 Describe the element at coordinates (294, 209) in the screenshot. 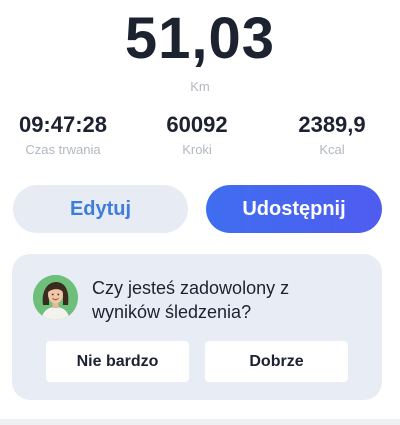

I see `share-button: Udostępnij` at that location.